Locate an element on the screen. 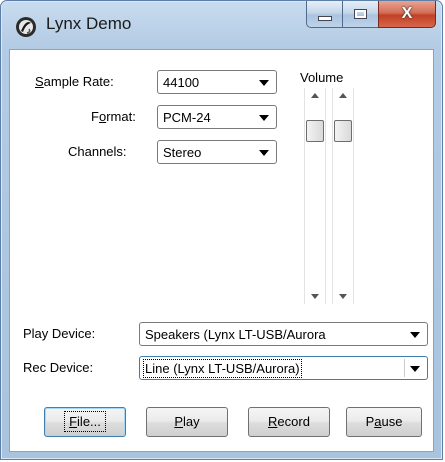 The height and width of the screenshot is (462, 445). close-button: X is located at coordinates (407, 14).